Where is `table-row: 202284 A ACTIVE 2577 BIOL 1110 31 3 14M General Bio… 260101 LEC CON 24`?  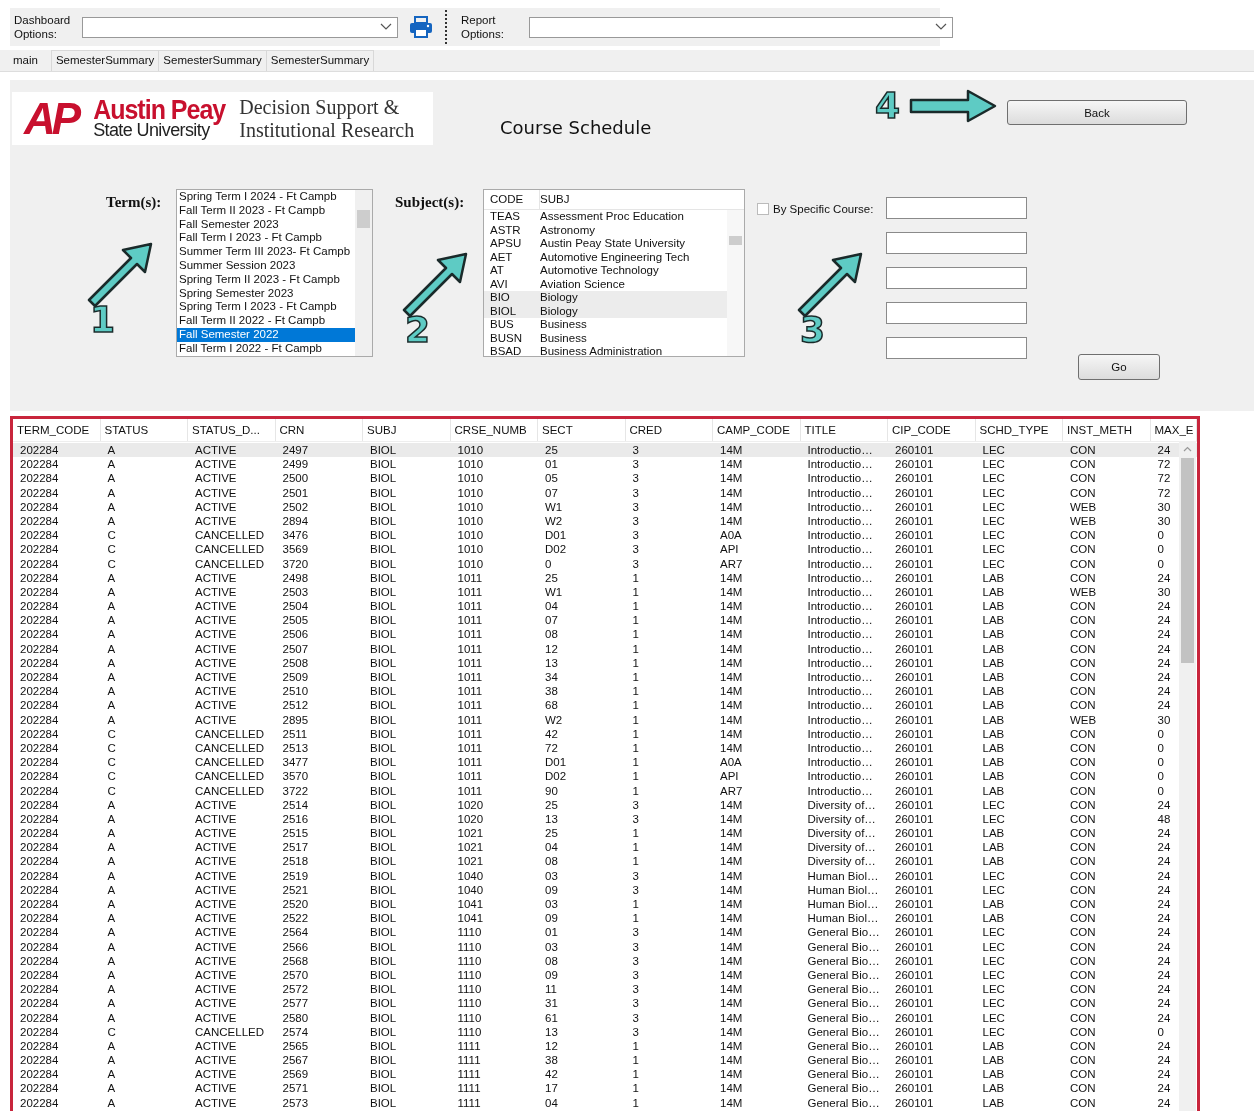 table-row: 202284 A ACTIVE 2577 BIOL 1110 31 3 14M General Bio… 260101 LEC CON 24 is located at coordinates (605, 1003).